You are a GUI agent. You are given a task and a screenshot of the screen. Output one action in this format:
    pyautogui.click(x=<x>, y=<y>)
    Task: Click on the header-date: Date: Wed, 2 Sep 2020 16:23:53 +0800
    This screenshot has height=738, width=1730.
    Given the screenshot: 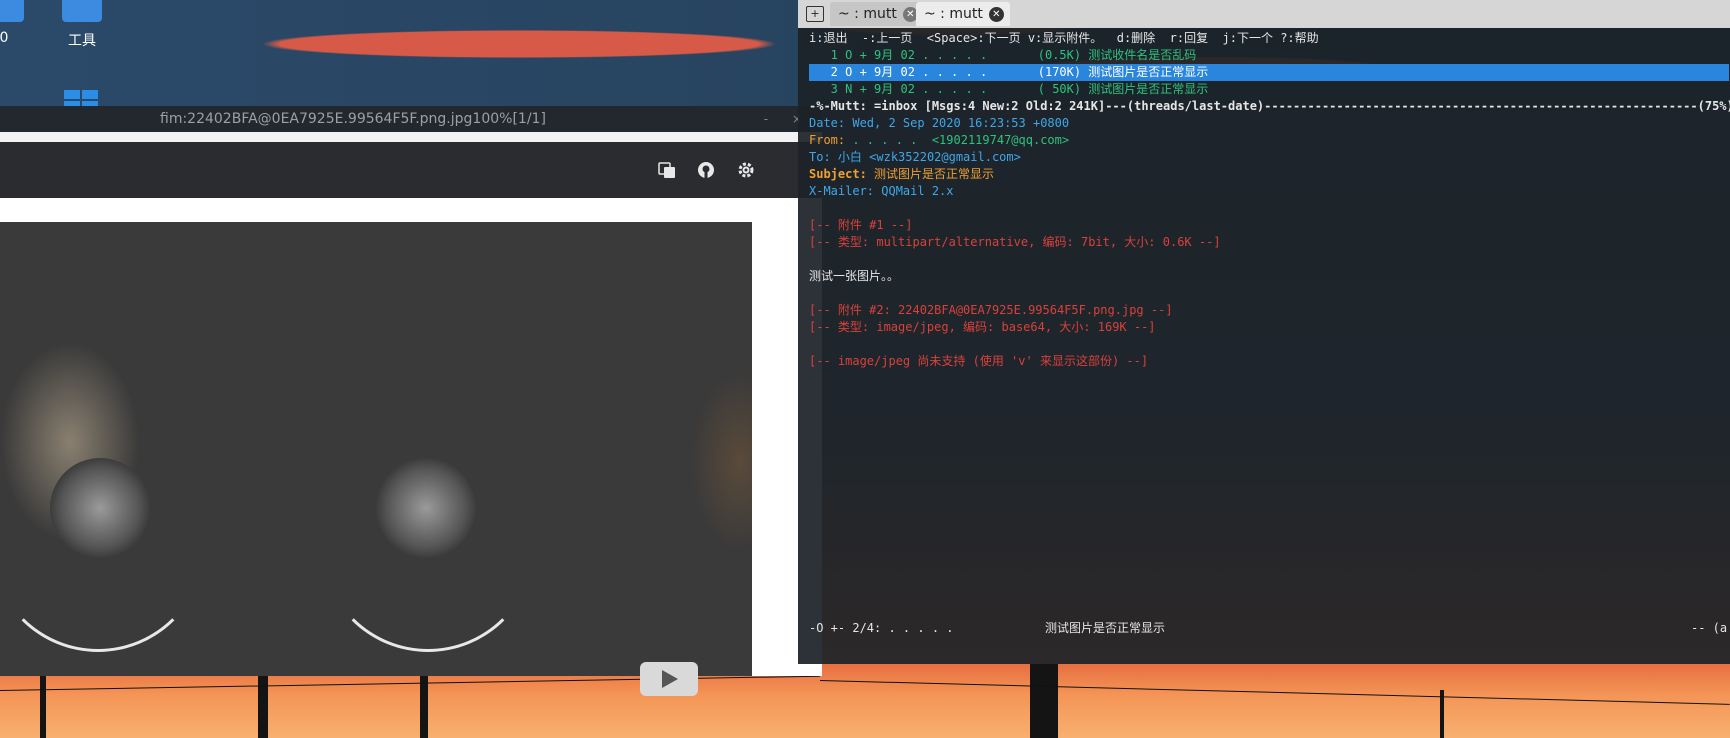 What is the action you would take?
    pyautogui.click(x=939, y=123)
    